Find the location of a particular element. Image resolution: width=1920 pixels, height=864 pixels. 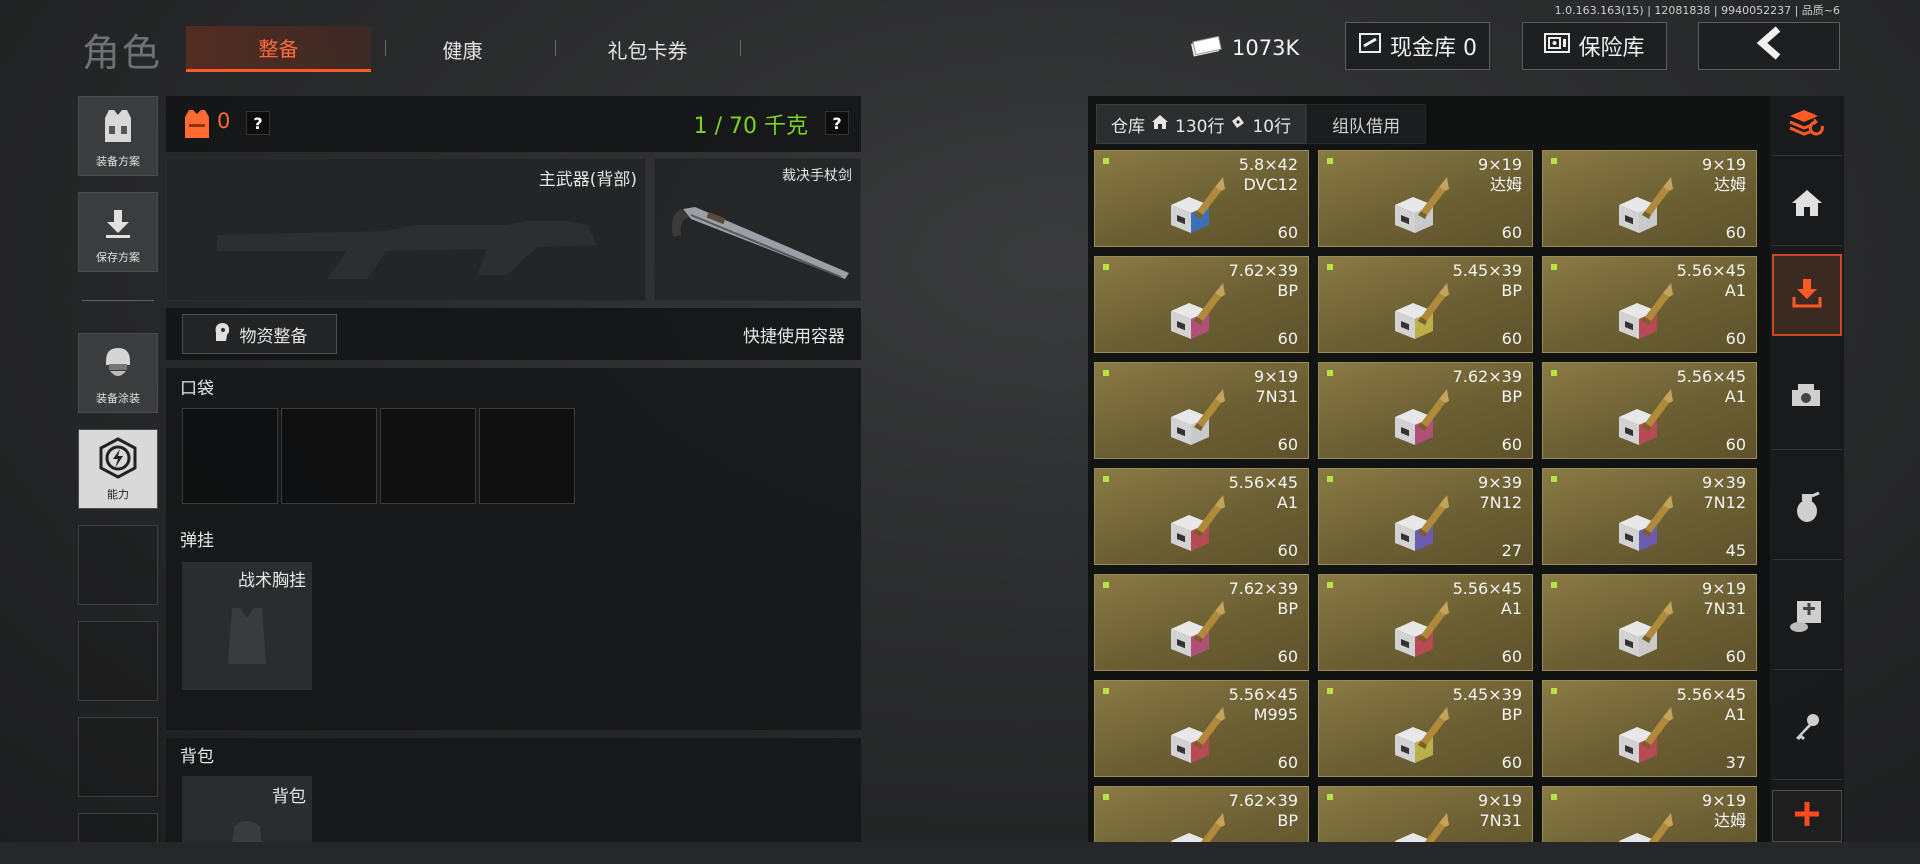

weight-help-icon: ? is located at coordinates (837, 123).